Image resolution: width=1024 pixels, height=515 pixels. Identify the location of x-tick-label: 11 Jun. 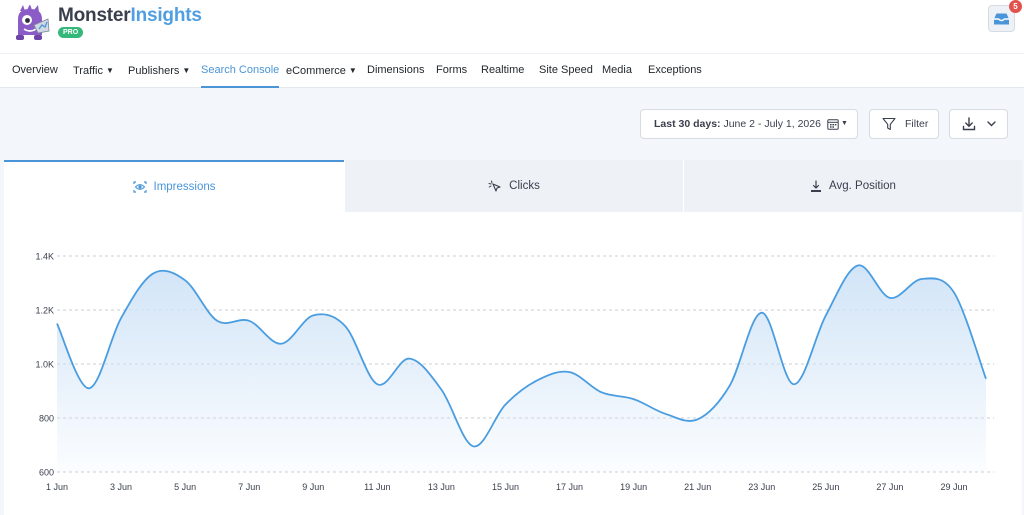
(377, 487).